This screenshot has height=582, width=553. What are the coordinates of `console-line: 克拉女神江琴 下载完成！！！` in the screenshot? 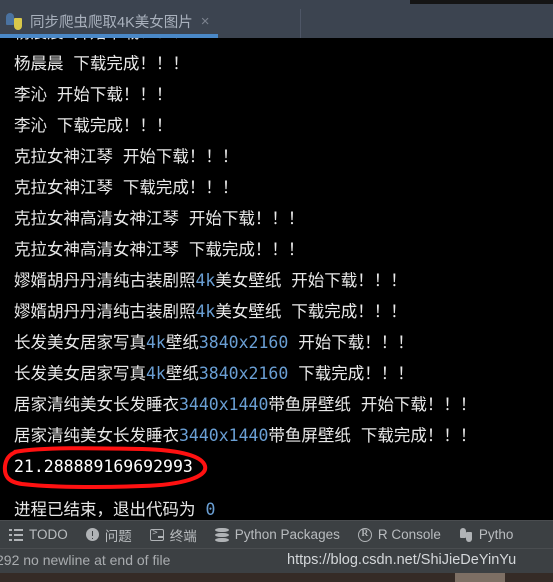 It's located at (283, 187).